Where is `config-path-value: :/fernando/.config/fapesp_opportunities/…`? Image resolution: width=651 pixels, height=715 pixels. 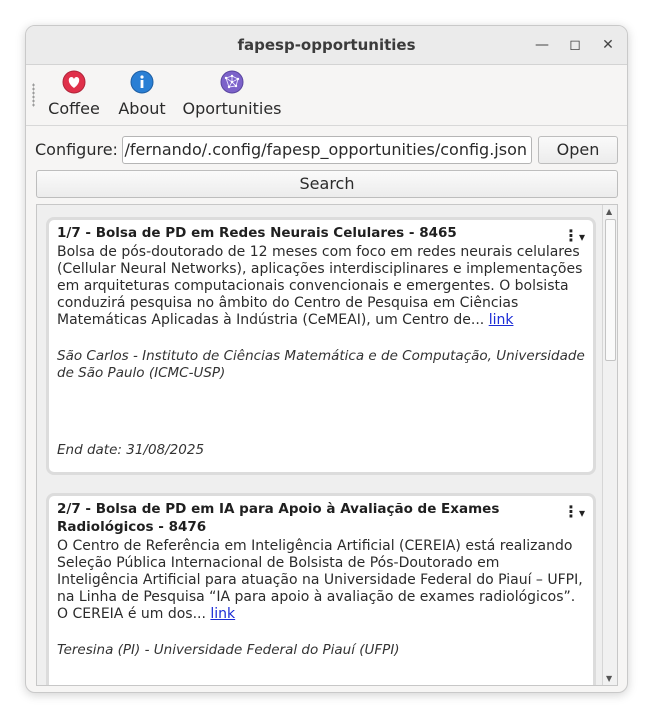 config-path-value: :/fernando/.config/fapesp_opportunities/… is located at coordinates (324, 149).